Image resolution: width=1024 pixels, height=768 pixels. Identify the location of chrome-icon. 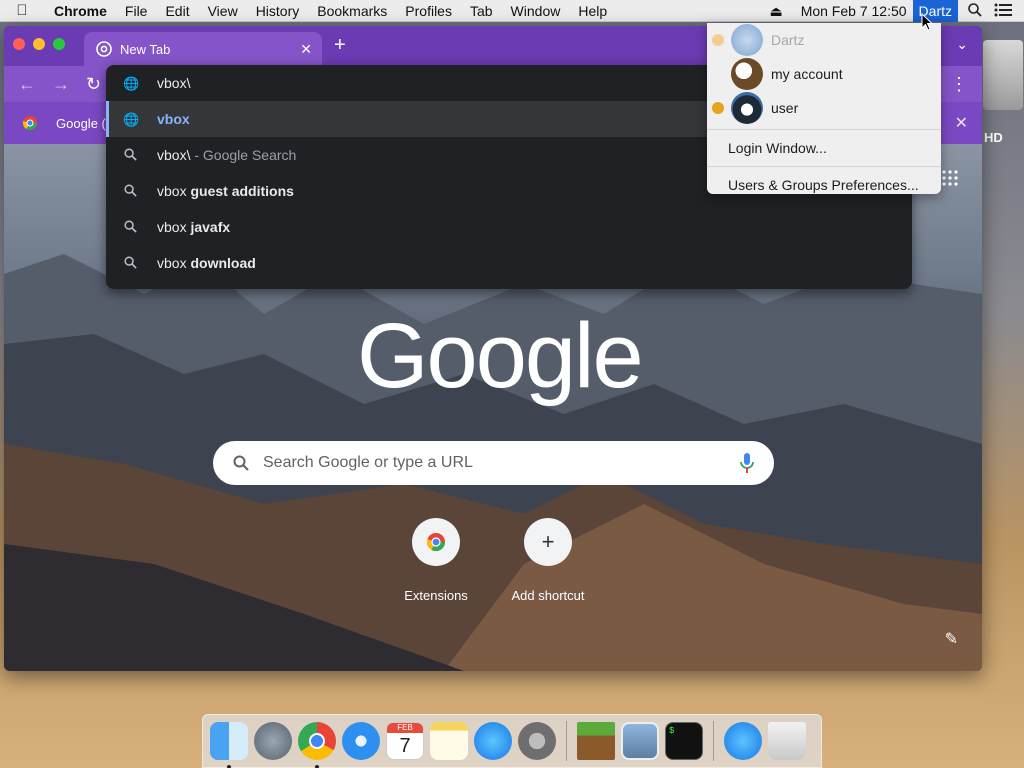
(317, 745).